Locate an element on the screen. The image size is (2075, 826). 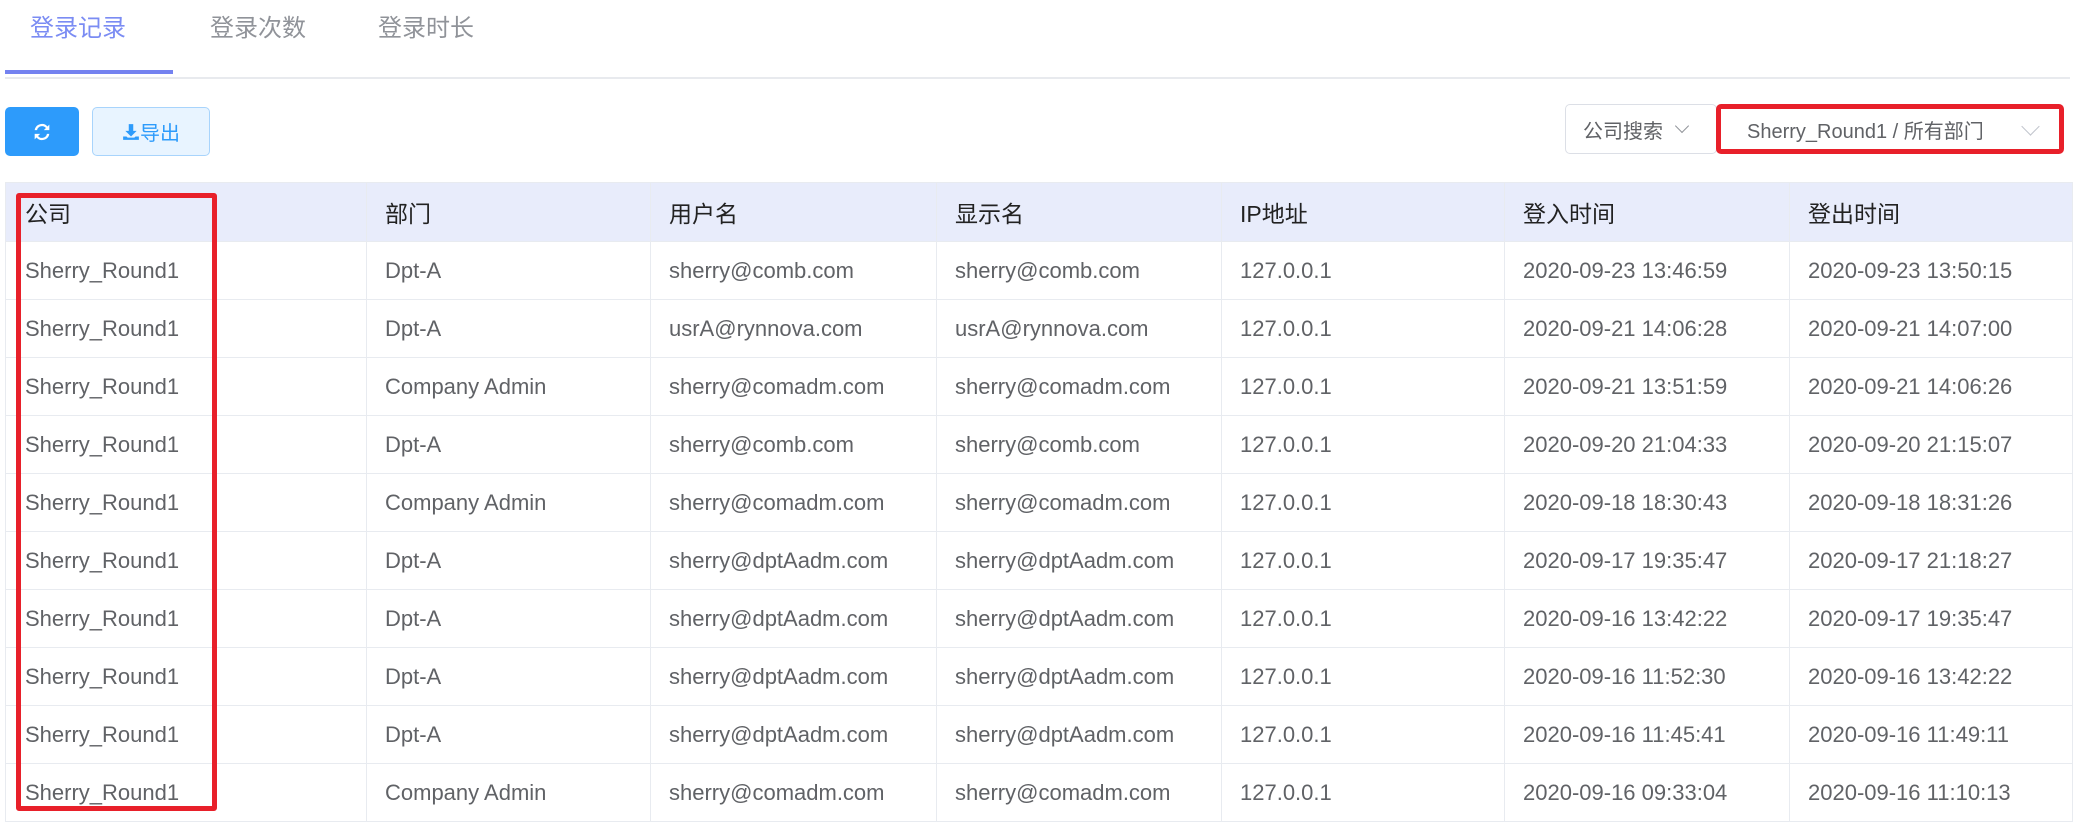
refresh-button is located at coordinates (42, 131).